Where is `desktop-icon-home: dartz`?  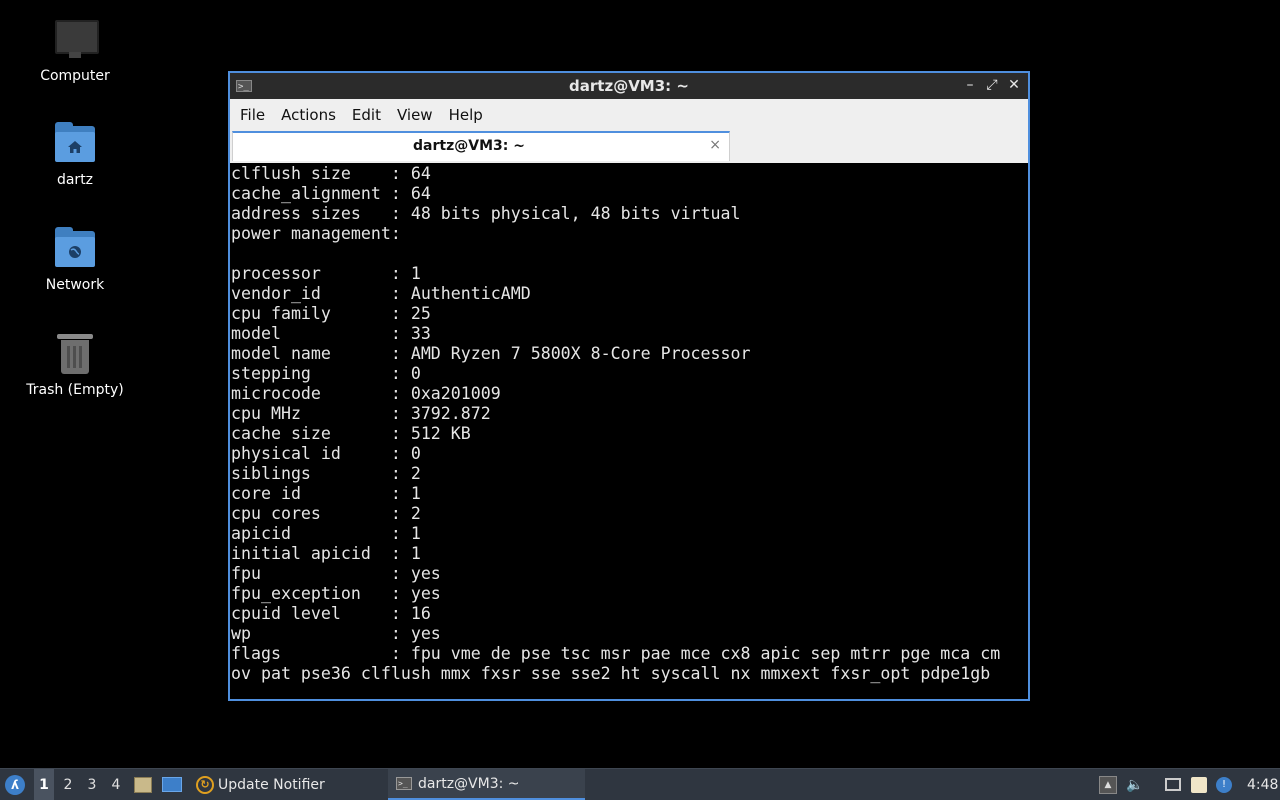
desktop-icon-home: dartz is located at coordinates (75, 155).